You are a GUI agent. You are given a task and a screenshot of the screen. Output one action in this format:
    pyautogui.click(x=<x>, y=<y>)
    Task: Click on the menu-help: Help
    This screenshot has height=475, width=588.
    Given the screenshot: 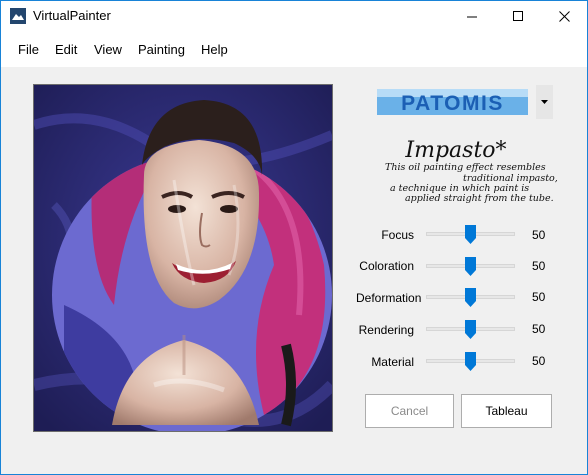 What is the action you would take?
    pyautogui.click(x=214, y=49)
    